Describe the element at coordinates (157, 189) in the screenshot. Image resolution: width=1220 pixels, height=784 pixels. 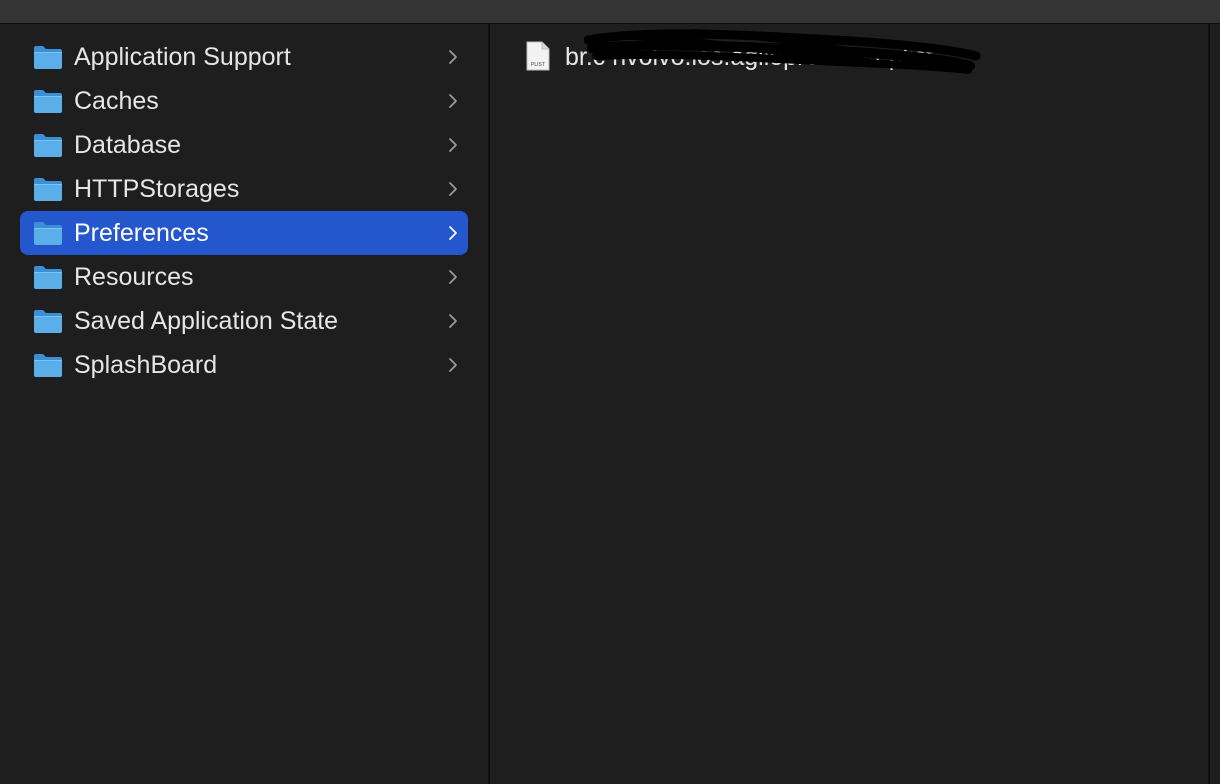
I see `folder-label: HTTPStorages` at that location.